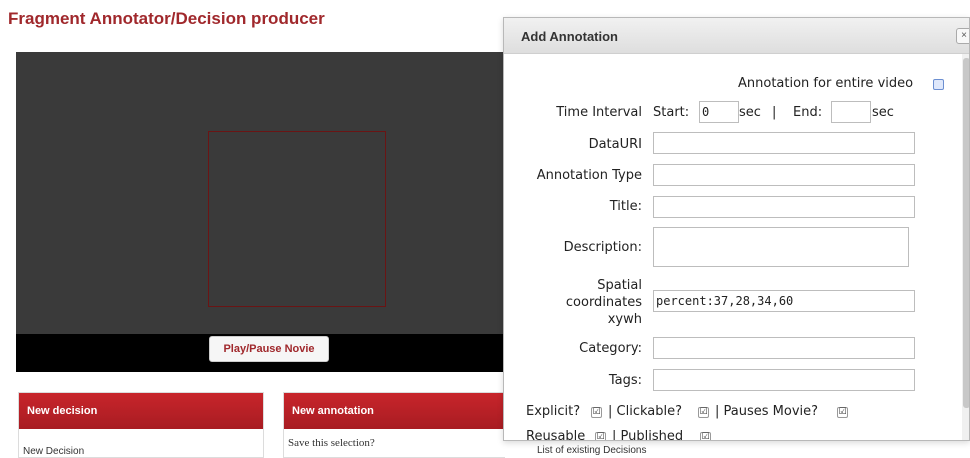  What do you see at coordinates (784, 380) in the screenshot?
I see `tags-input` at bounding box center [784, 380].